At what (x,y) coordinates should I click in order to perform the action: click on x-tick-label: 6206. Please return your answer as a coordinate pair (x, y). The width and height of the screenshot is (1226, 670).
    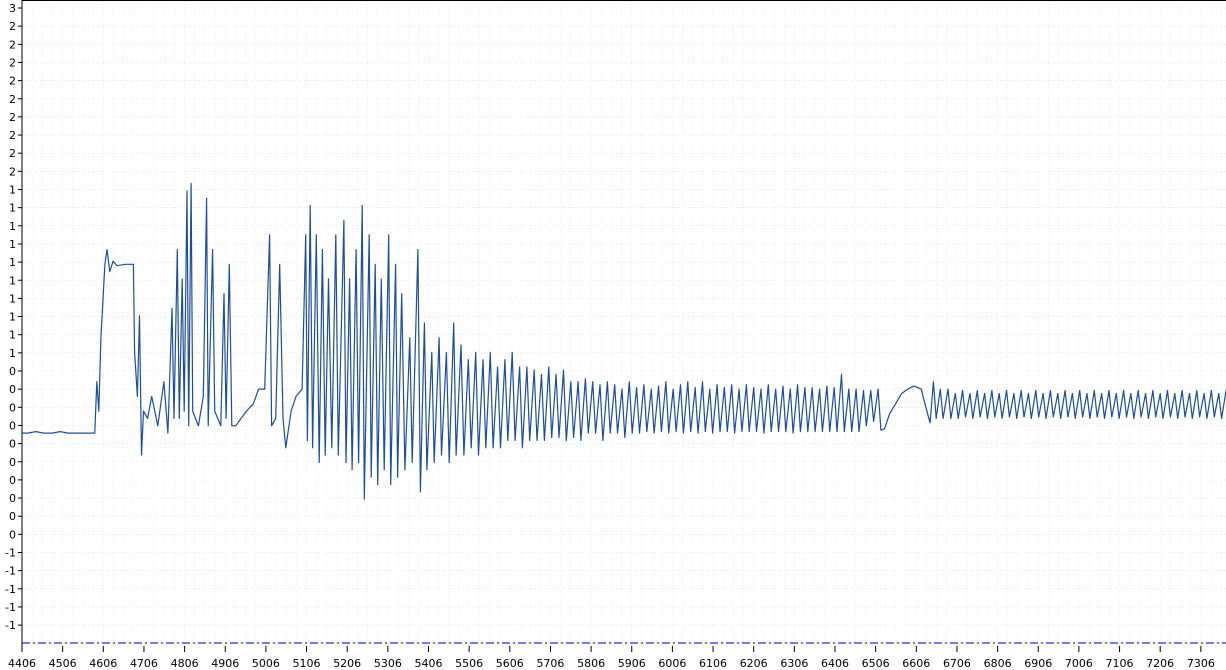
    Looking at the image, I should click on (754, 663).